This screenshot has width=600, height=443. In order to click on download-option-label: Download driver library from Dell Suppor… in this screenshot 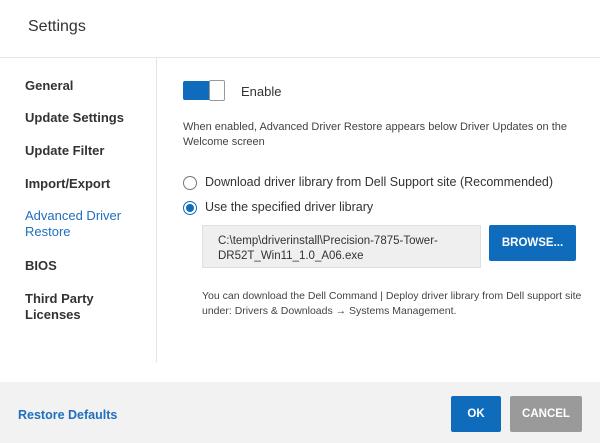, I will do `click(379, 182)`.